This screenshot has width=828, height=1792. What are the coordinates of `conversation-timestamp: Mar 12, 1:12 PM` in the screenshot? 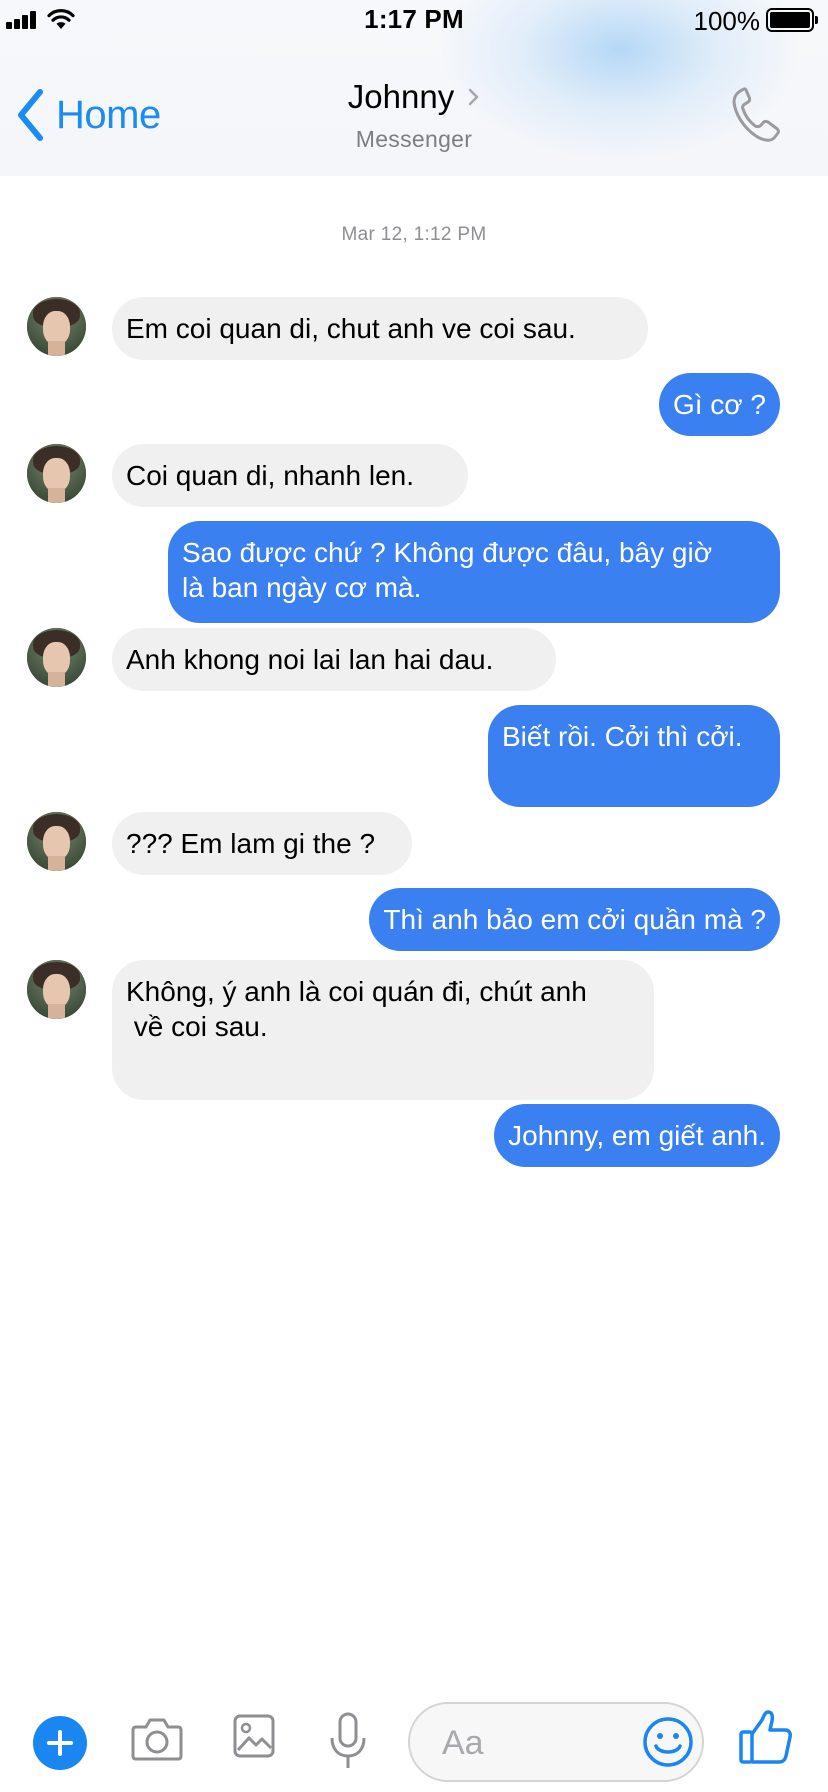 It's located at (414, 234).